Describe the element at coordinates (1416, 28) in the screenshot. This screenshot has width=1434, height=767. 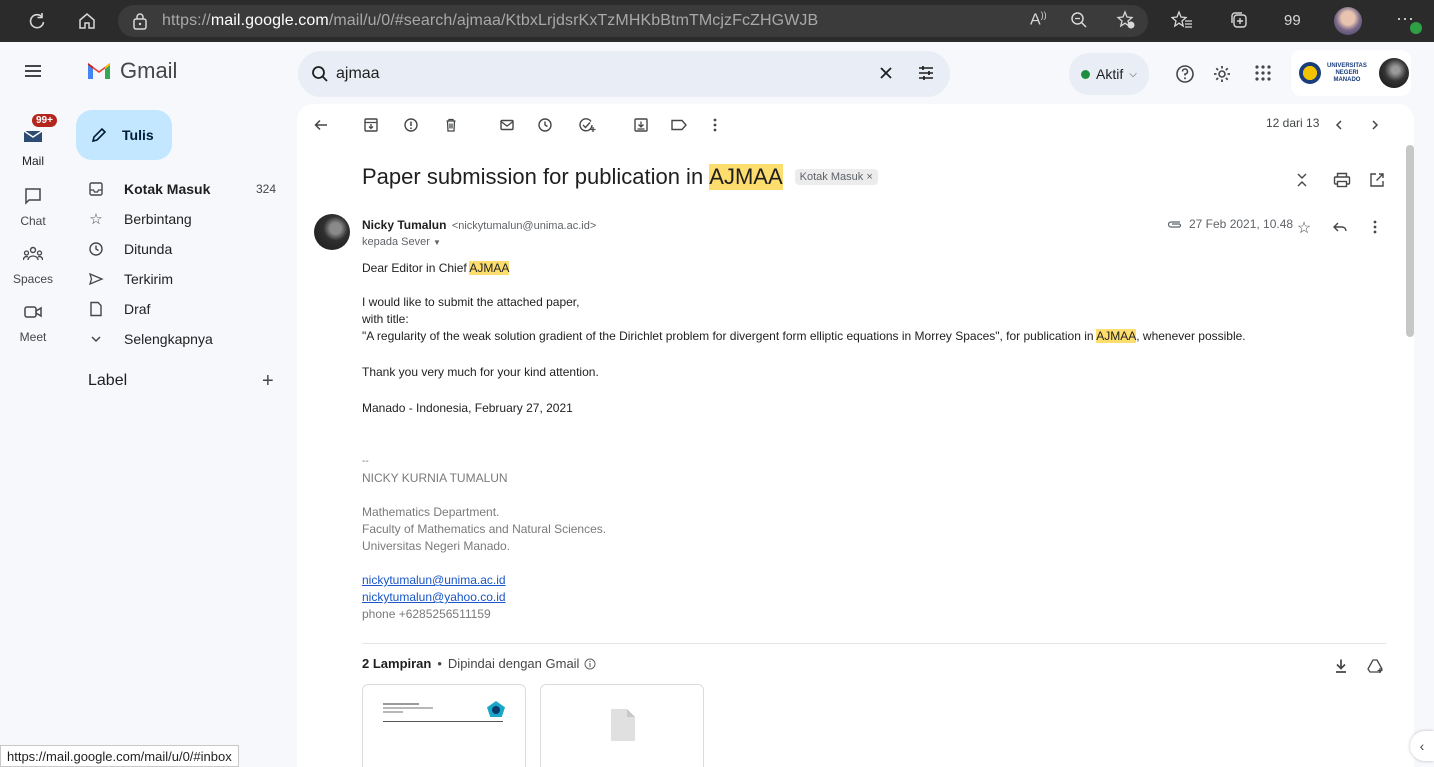
I see `update-icon` at that location.